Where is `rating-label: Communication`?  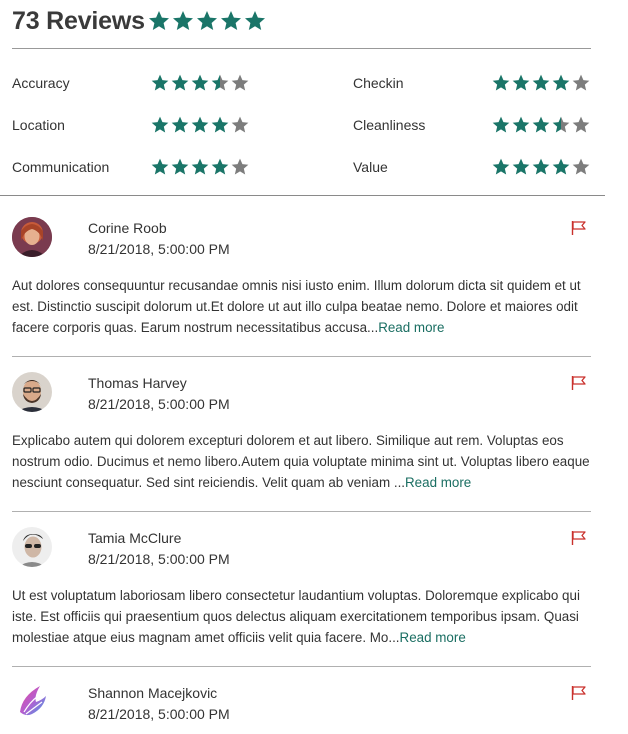
rating-label: Communication is located at coordinates (61, 167).